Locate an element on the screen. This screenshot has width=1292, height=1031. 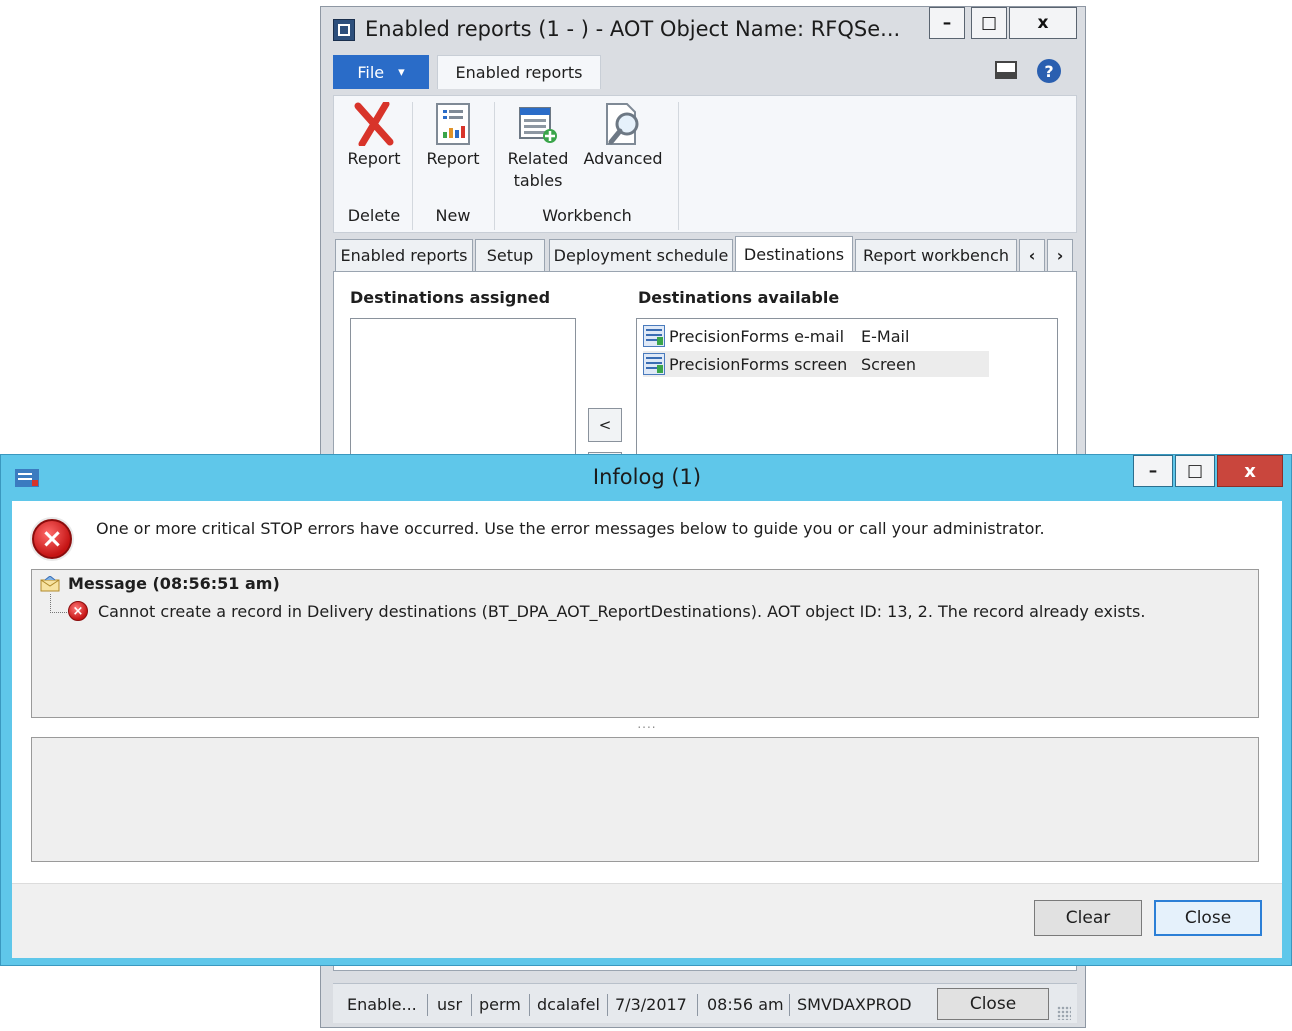
tab-report-workbench: Report workbench is located at coordinates (936, 255).